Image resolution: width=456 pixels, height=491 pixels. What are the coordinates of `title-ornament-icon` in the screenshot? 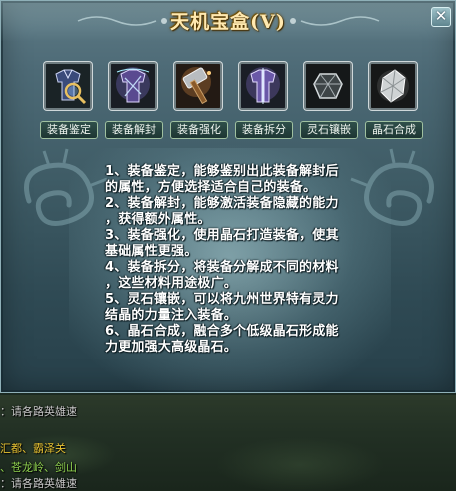 It's located at (335, 21).